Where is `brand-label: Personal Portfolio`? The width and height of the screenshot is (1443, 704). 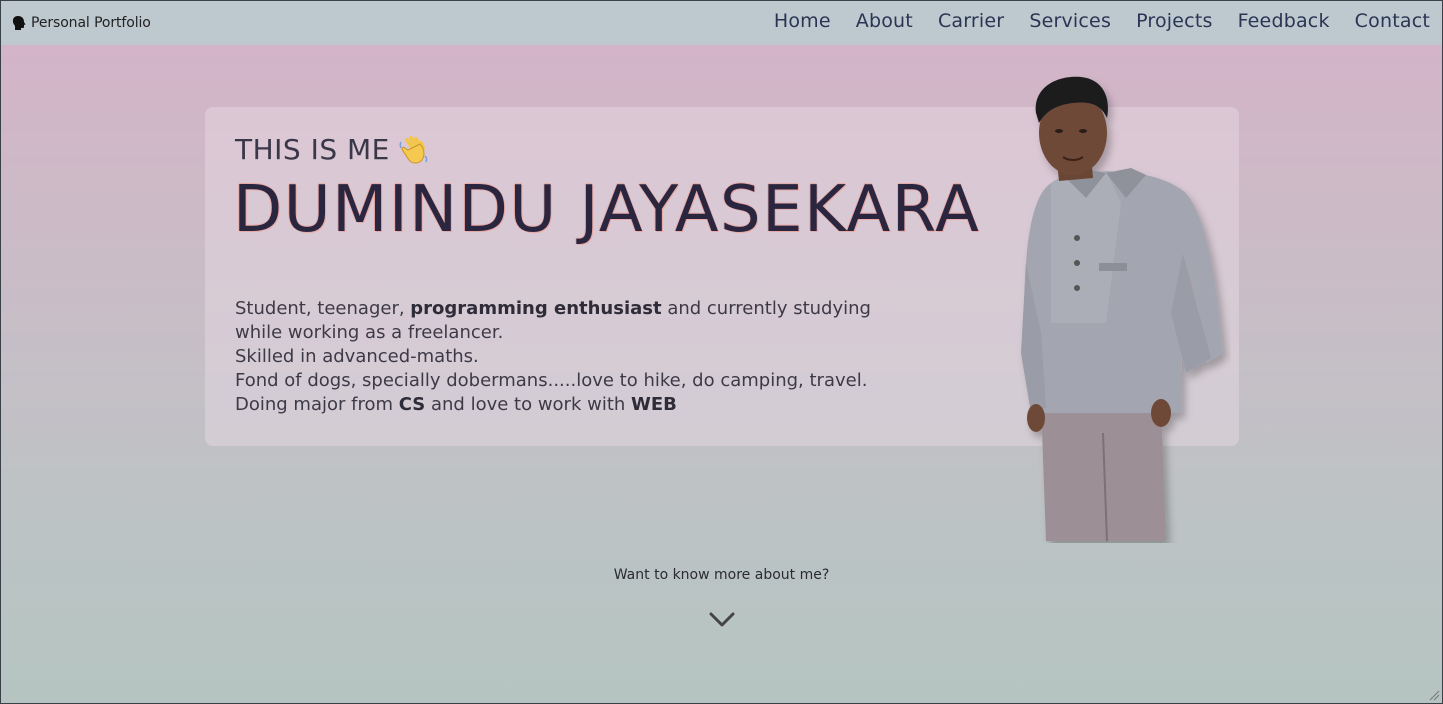
brand-label: Personal Portfolio is located at coordinates (91, 23).